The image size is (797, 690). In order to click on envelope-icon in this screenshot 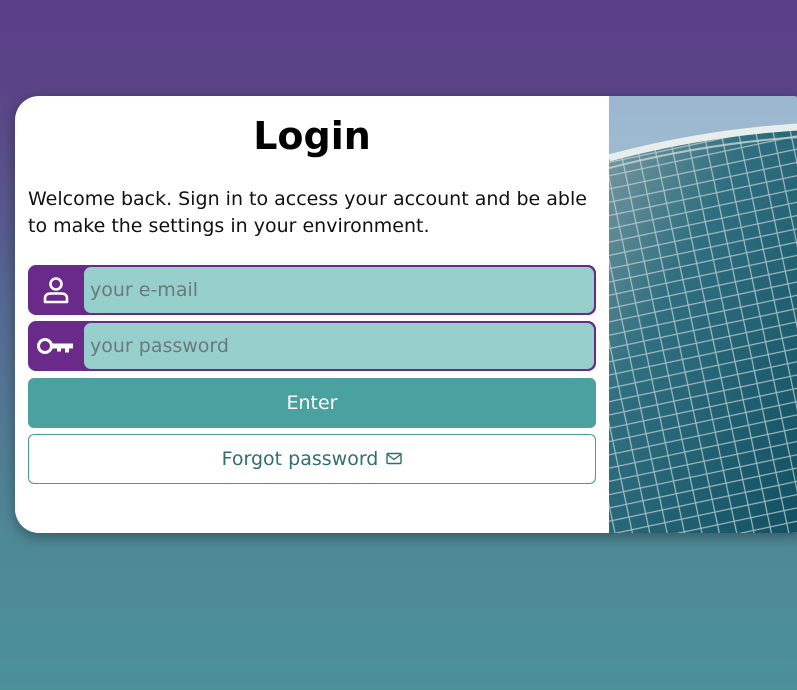, I will do `click(394, 459)`.